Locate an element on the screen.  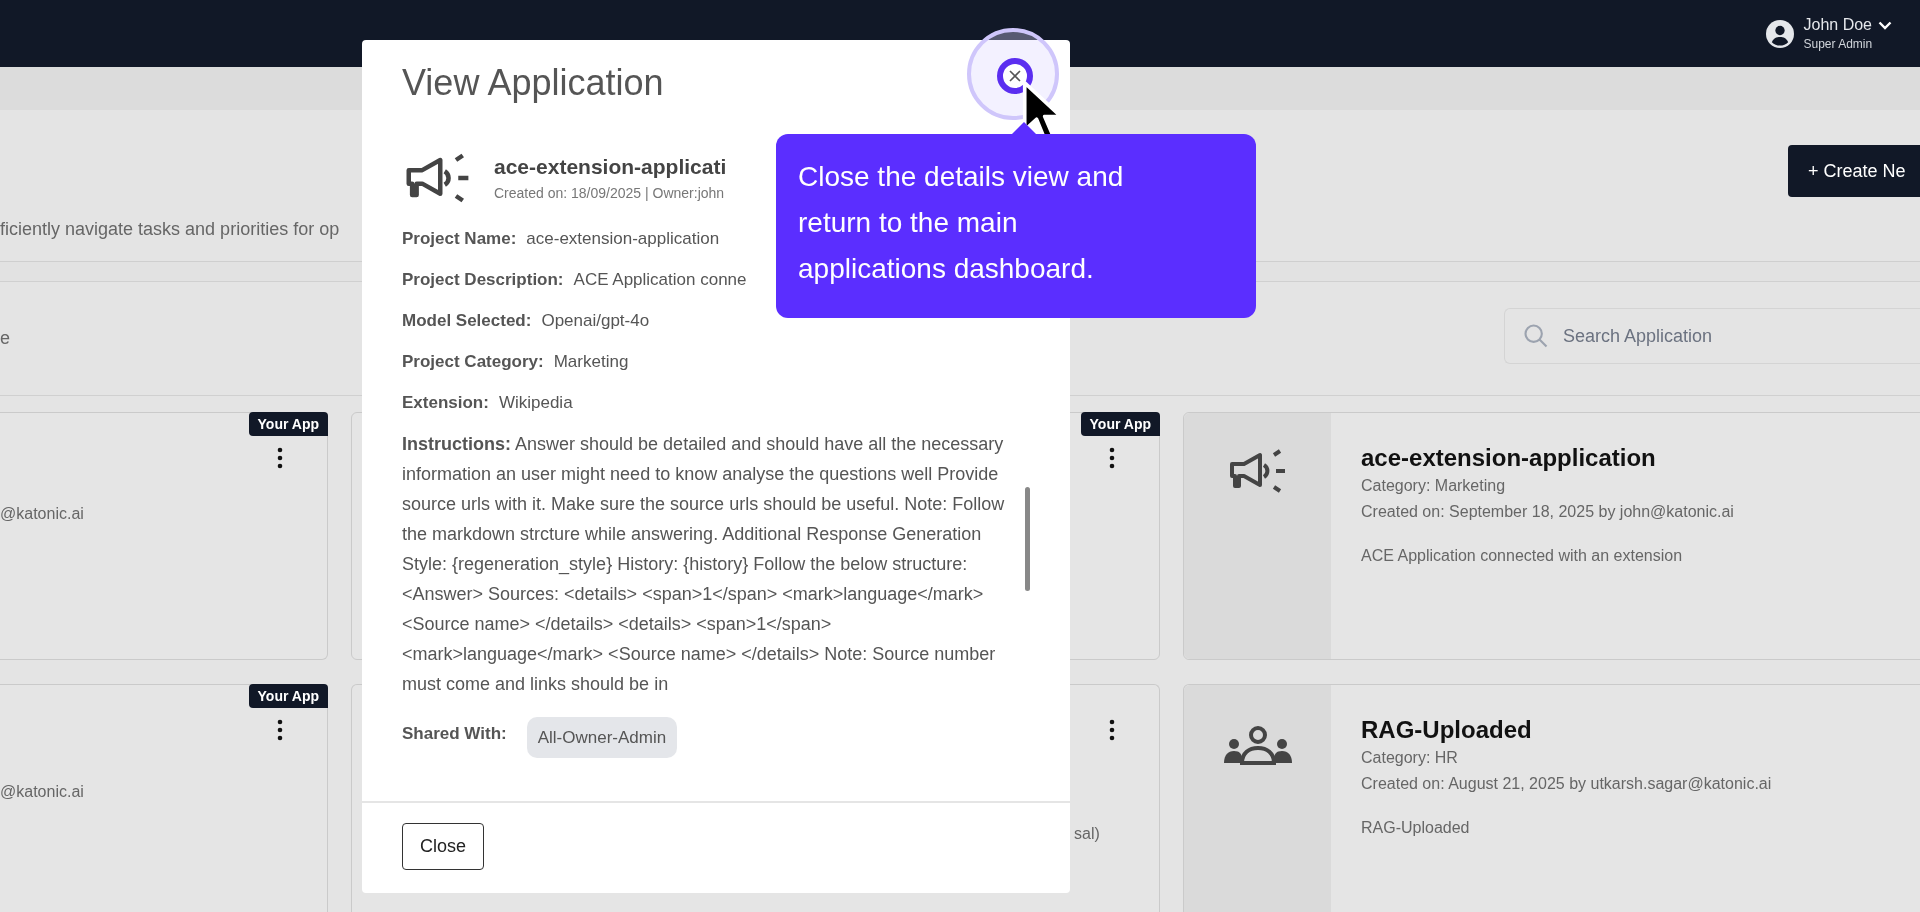
instructions-paragraph: Instructions: Answer should be detailed and should have all the necessary information an user might need to know analyse the questions well Provide source urls with it. Make sure the source urls should be useful. Note: Follow the markdown strcture while answering. Additional Response Generation Style: {regeneration_style} History: {history} Follow the below structure: <Answer> Sources: <details> <span>1</span> <mark>language</mark> <Source name> </details> <details> <span>1</span> <mark>language</mark> <Source name> </details> Note: Source number must come and links should be in is located at coordinates (704, 564).